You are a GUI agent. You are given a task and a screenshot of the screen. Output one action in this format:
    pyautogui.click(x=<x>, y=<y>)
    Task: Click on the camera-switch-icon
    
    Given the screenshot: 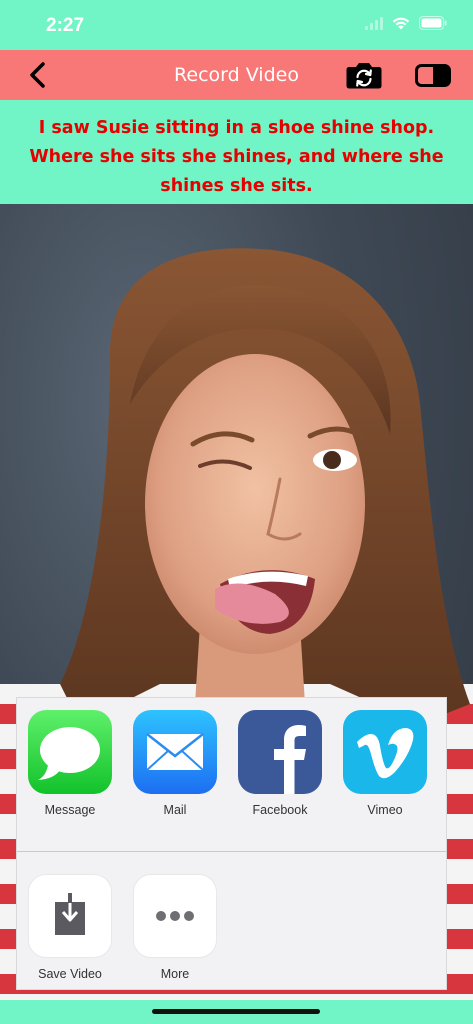 What is the action you would take?
    pyautogui.click(x=364, y=76)
    